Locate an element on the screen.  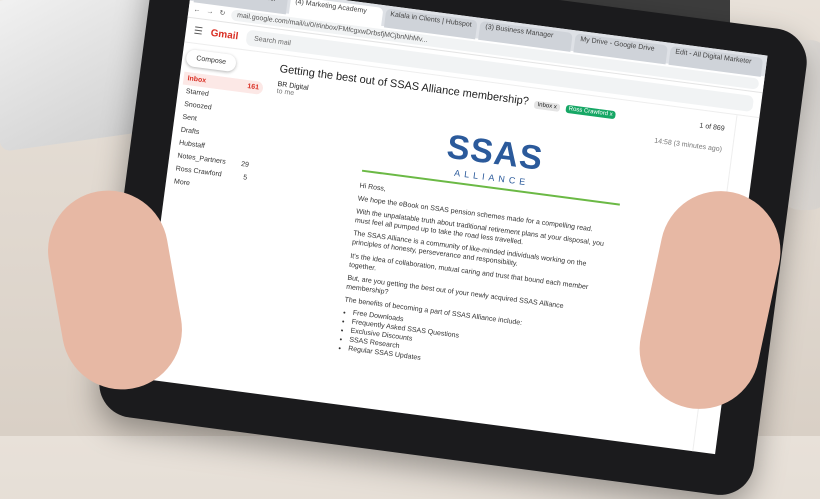
sidebar-item-label: Snoozed is located at coordinates (198, 106).